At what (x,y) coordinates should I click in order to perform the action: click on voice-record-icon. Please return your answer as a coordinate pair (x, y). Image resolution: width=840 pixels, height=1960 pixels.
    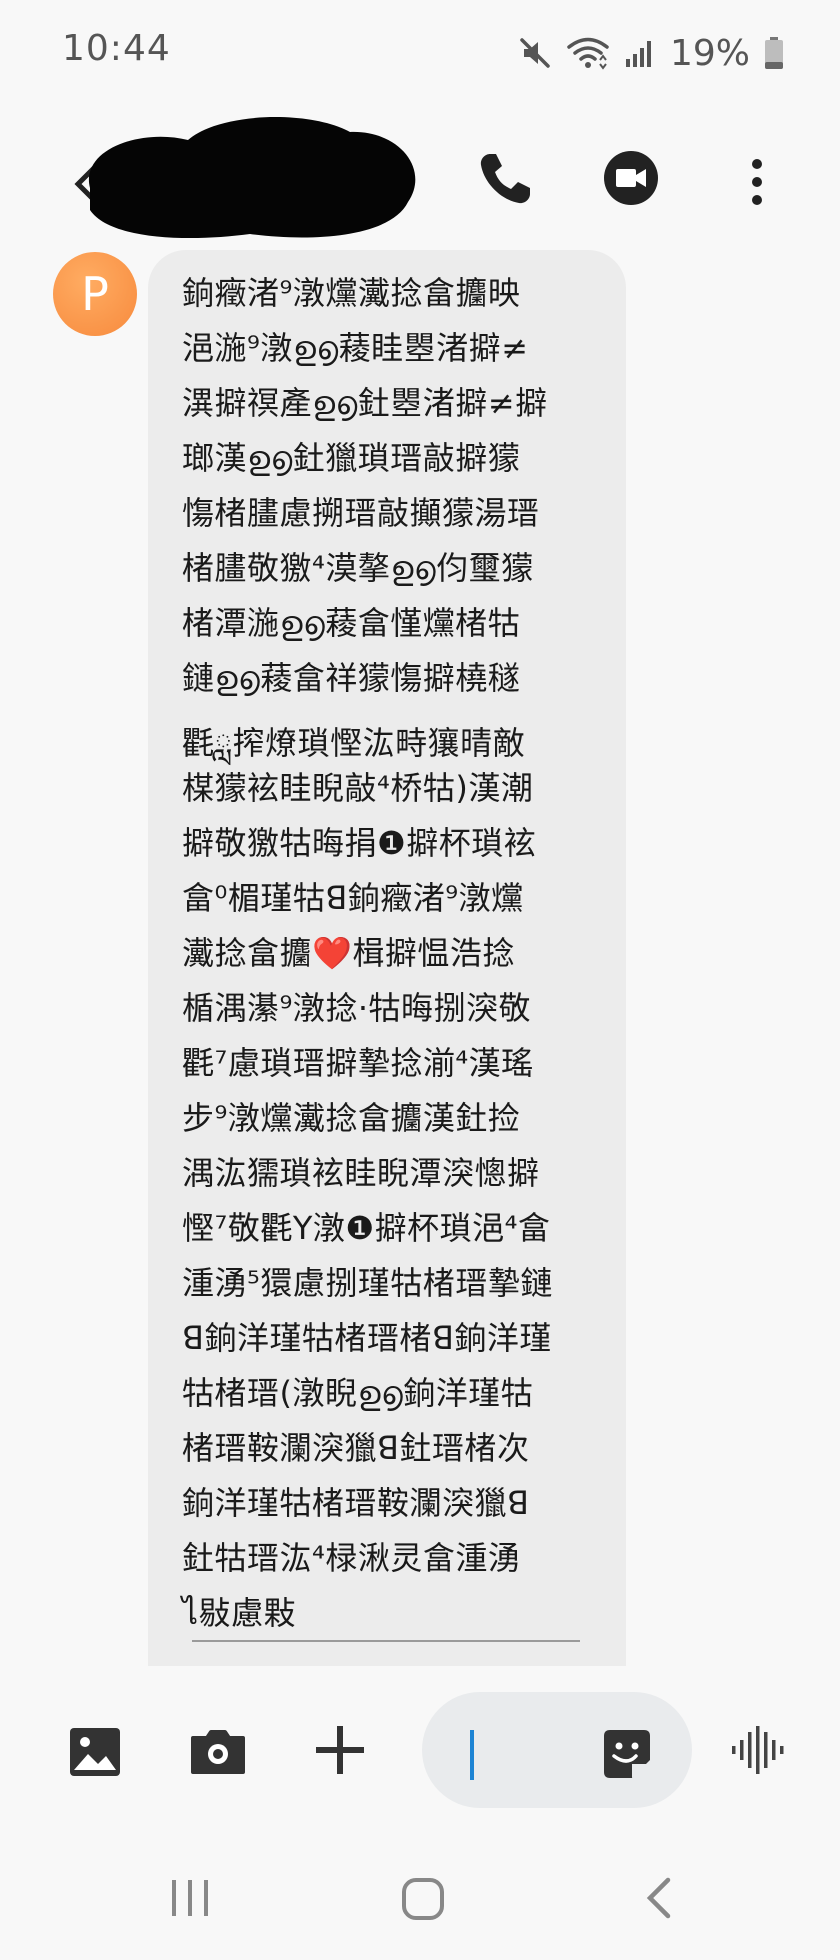
    Looking at the image, I should click on (758, 1750).